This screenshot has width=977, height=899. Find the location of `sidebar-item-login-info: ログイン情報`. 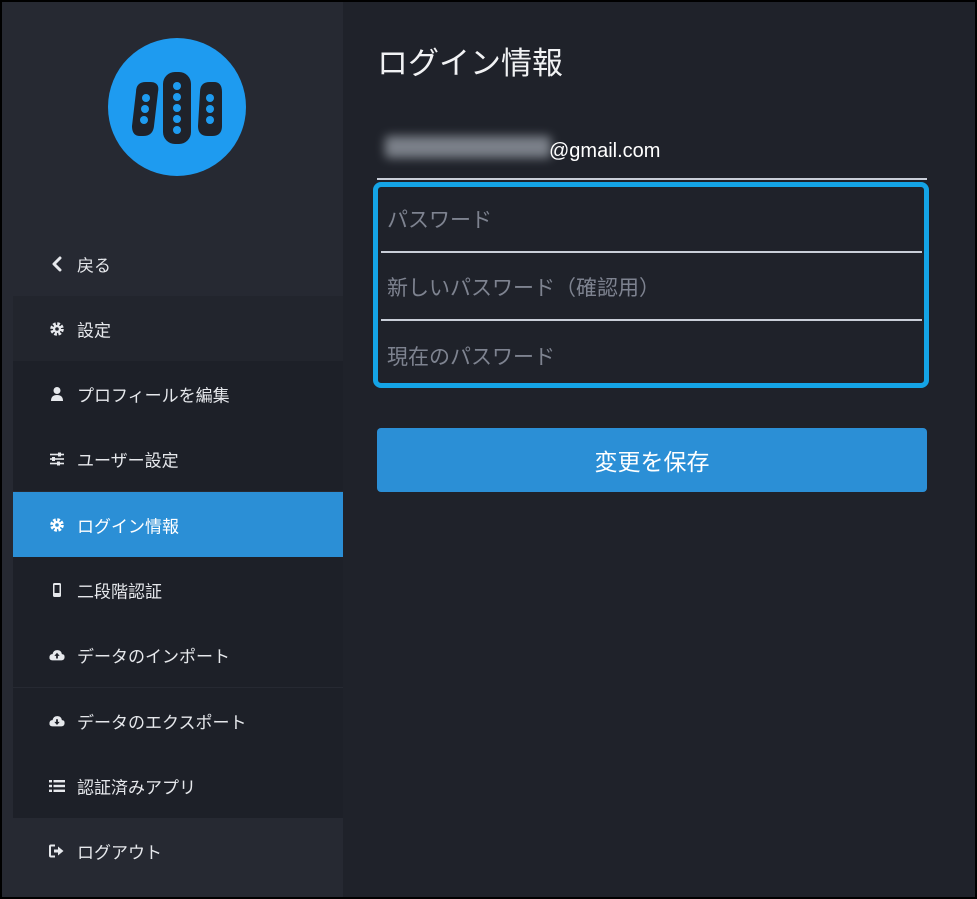

sidebar-item-login-info: ログイン情報 is located at coordinates (178, 524).